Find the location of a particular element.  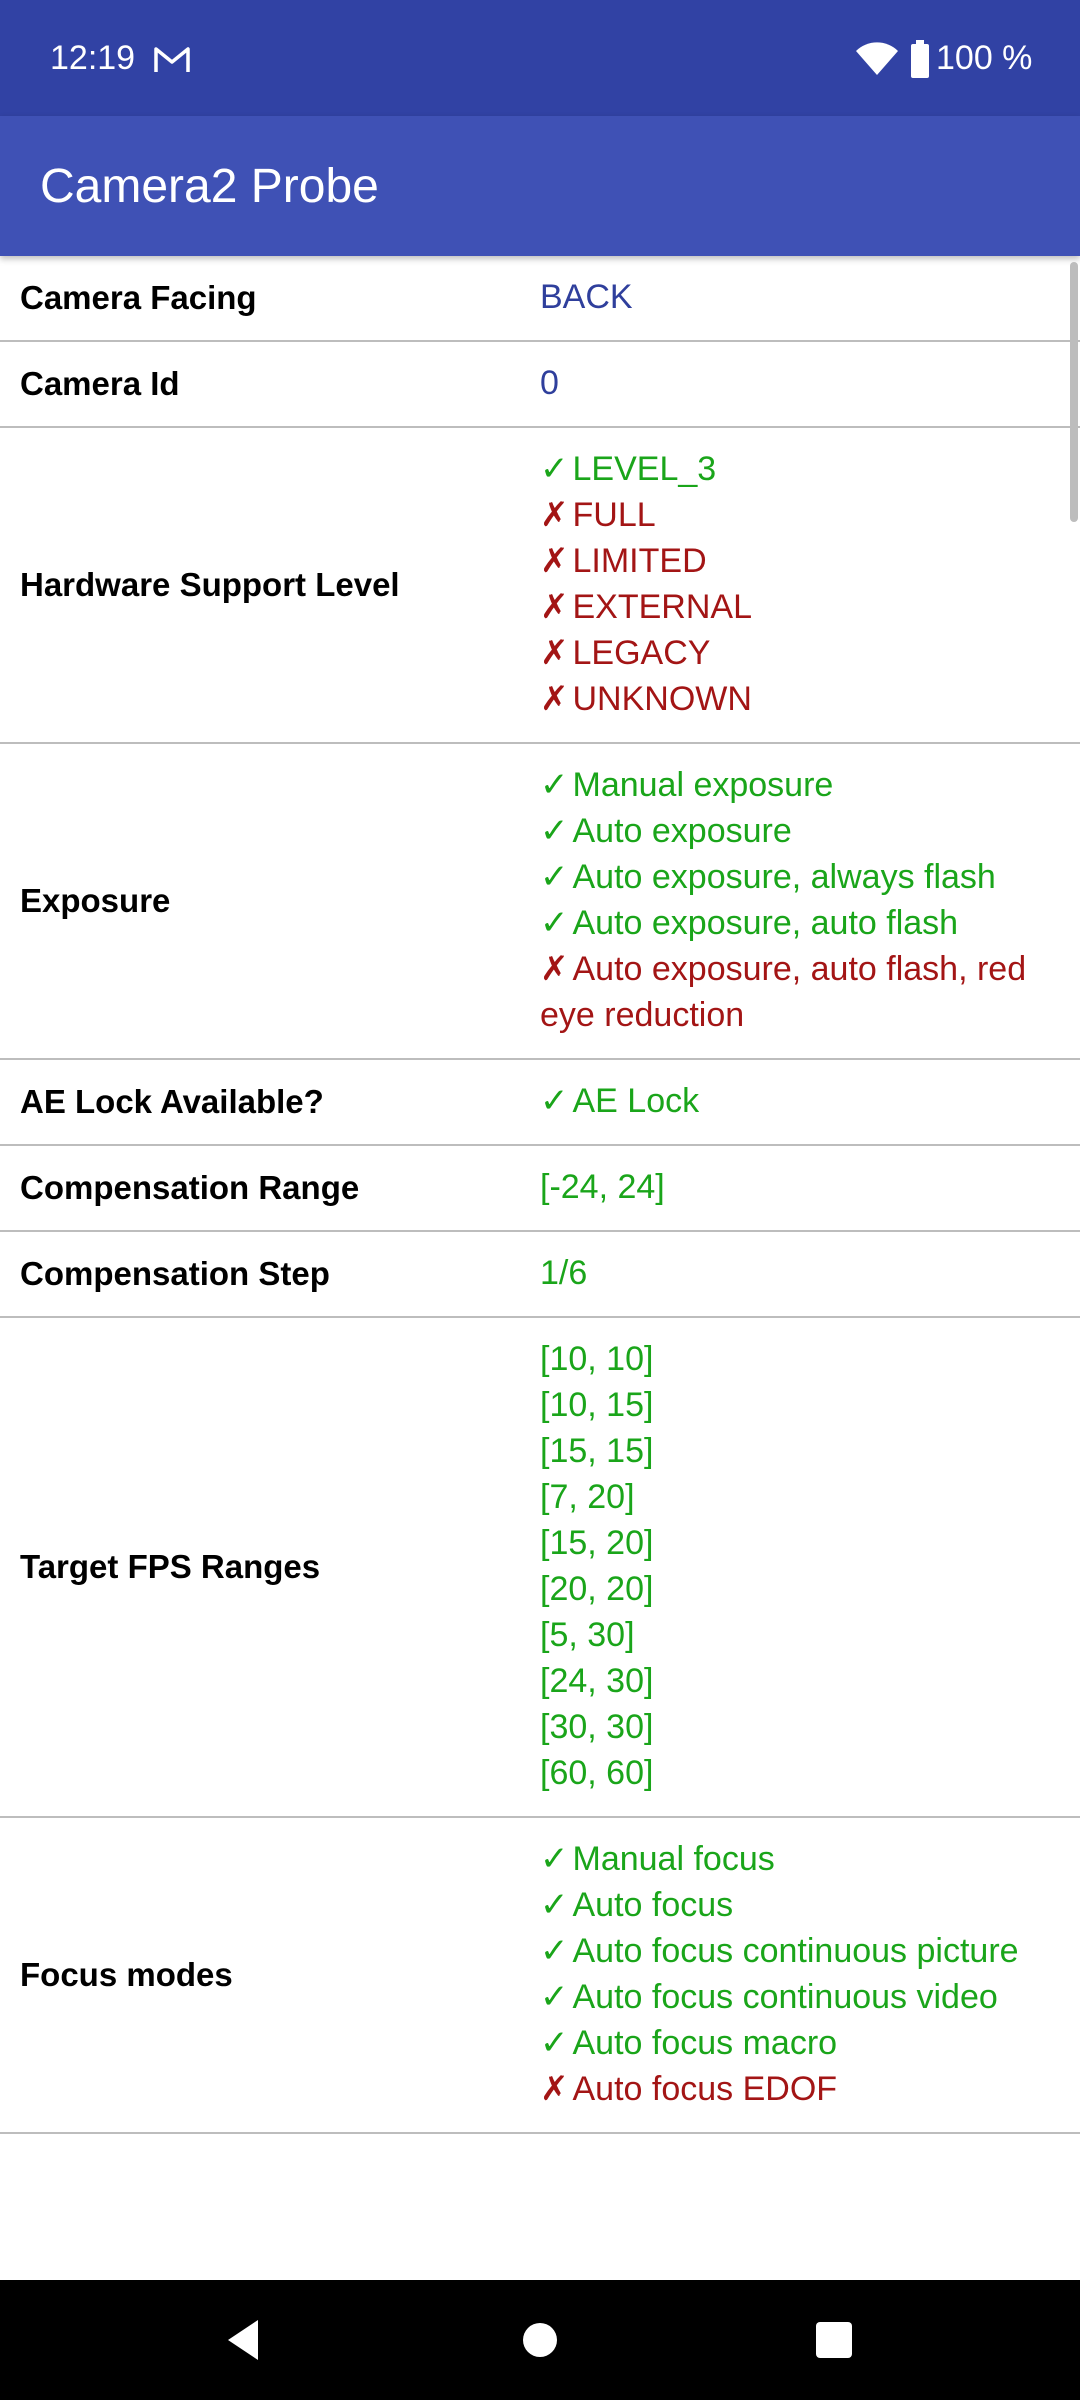

recents-icon is located at coordinates (834, 2340).